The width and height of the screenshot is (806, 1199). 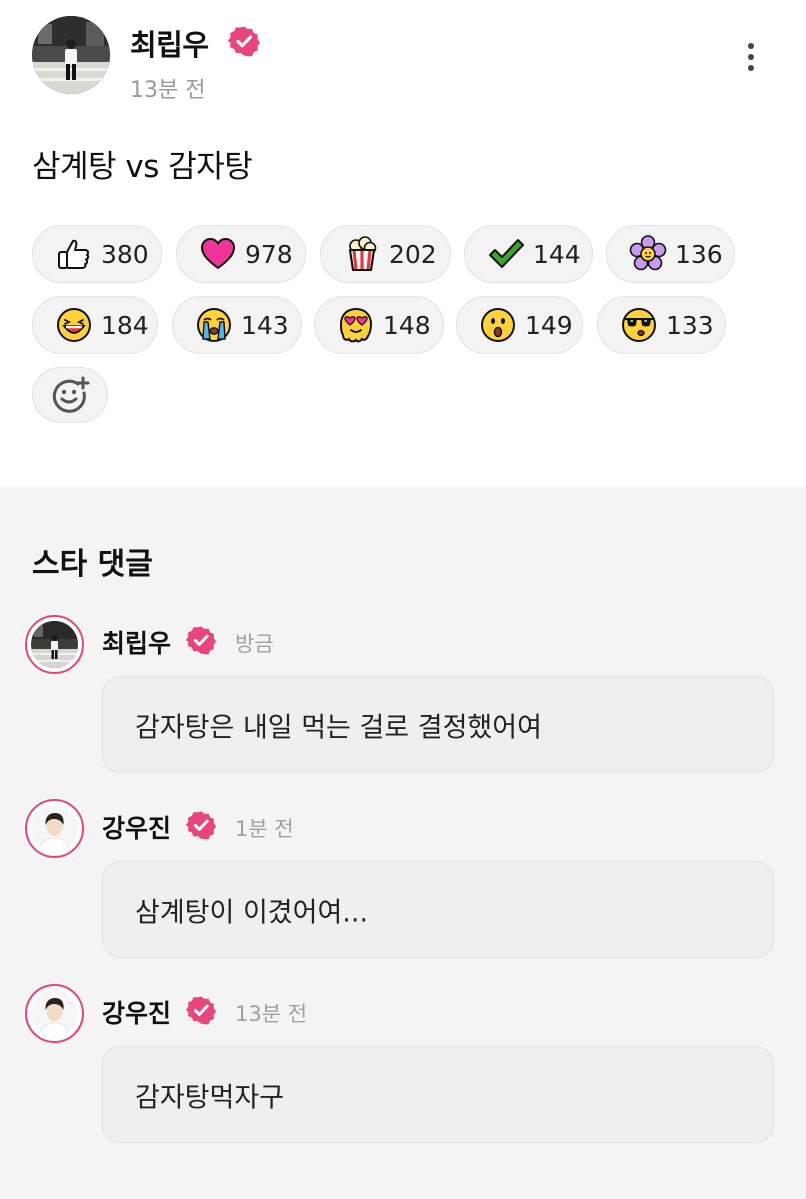 I want to click on reaction-count: 380, so click(x=125, y=254).